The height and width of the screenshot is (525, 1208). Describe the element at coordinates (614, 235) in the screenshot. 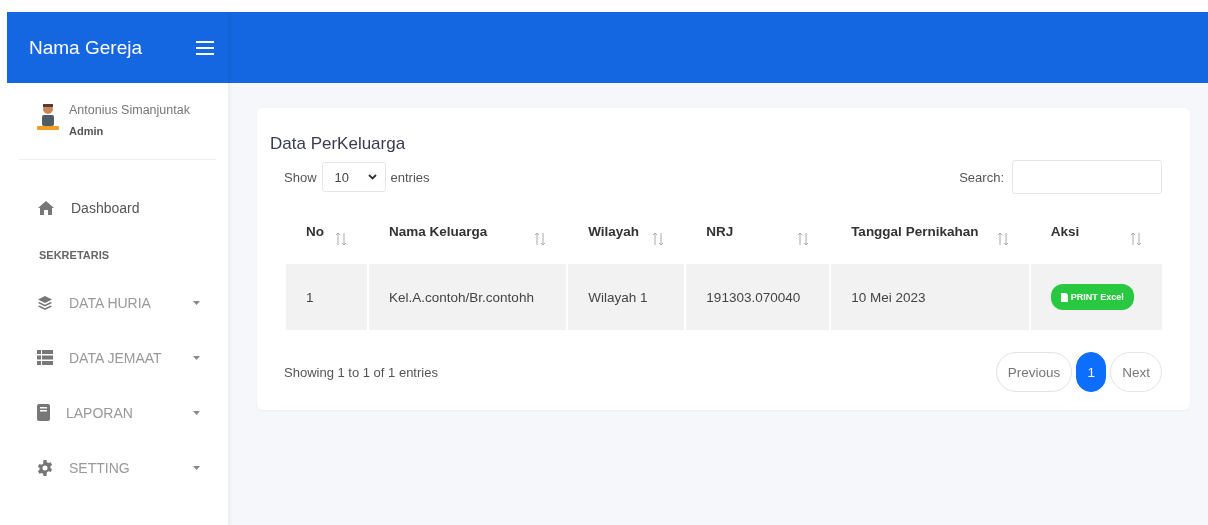

I see `column-header: Wilayah` at that location.